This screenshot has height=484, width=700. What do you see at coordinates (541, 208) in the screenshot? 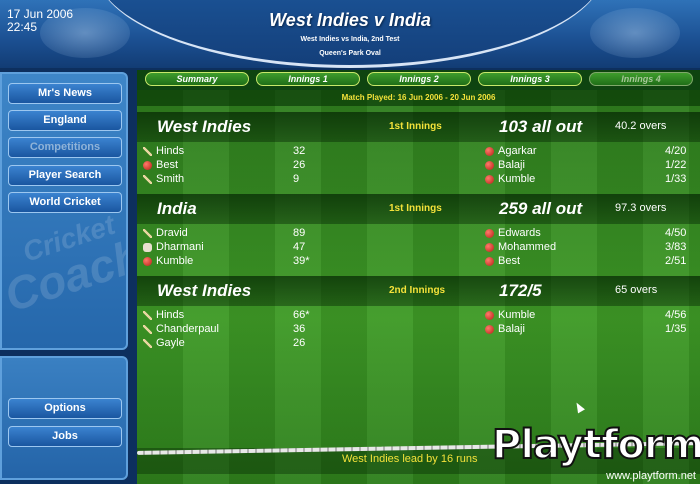
I see `innings-score: 259 all out` at bounding box center [541, 208].